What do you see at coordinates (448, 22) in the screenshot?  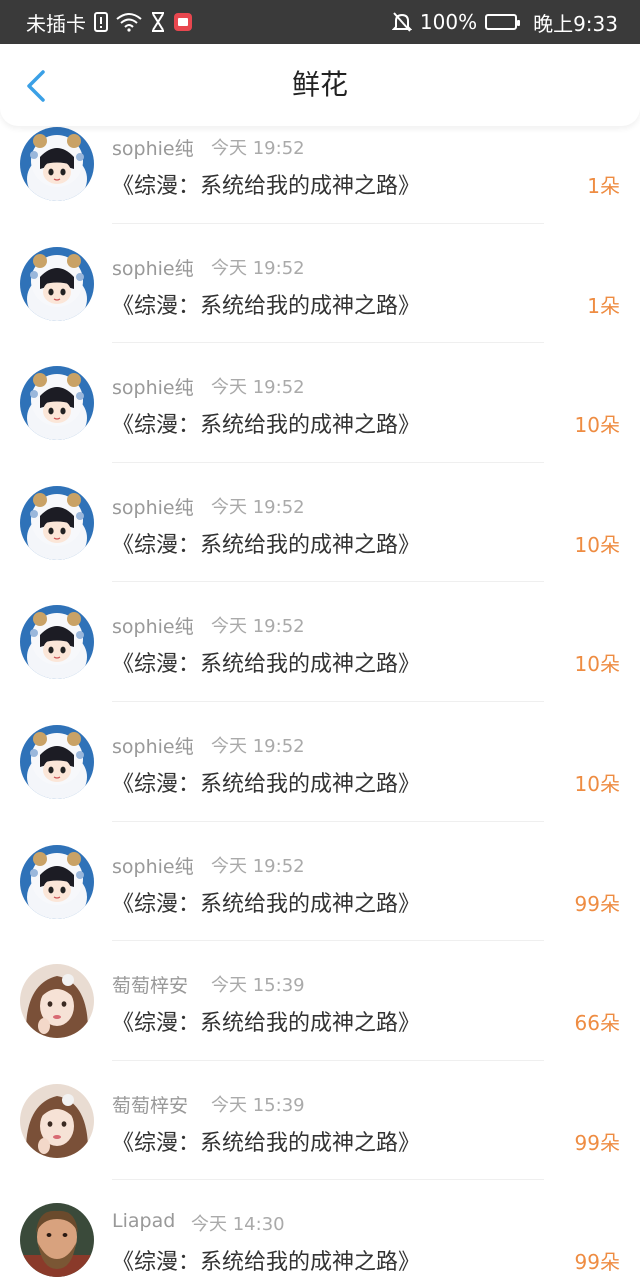 I see `battery-percent: 100%` at bounding box center [448, 22].